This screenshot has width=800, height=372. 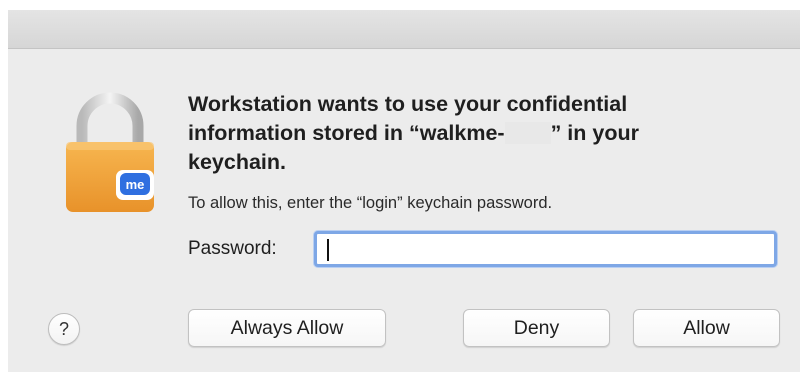 What do you see at coordinates (328, 250) in the screenshot?
I see `text-caret` at bounding box center [328, 250].